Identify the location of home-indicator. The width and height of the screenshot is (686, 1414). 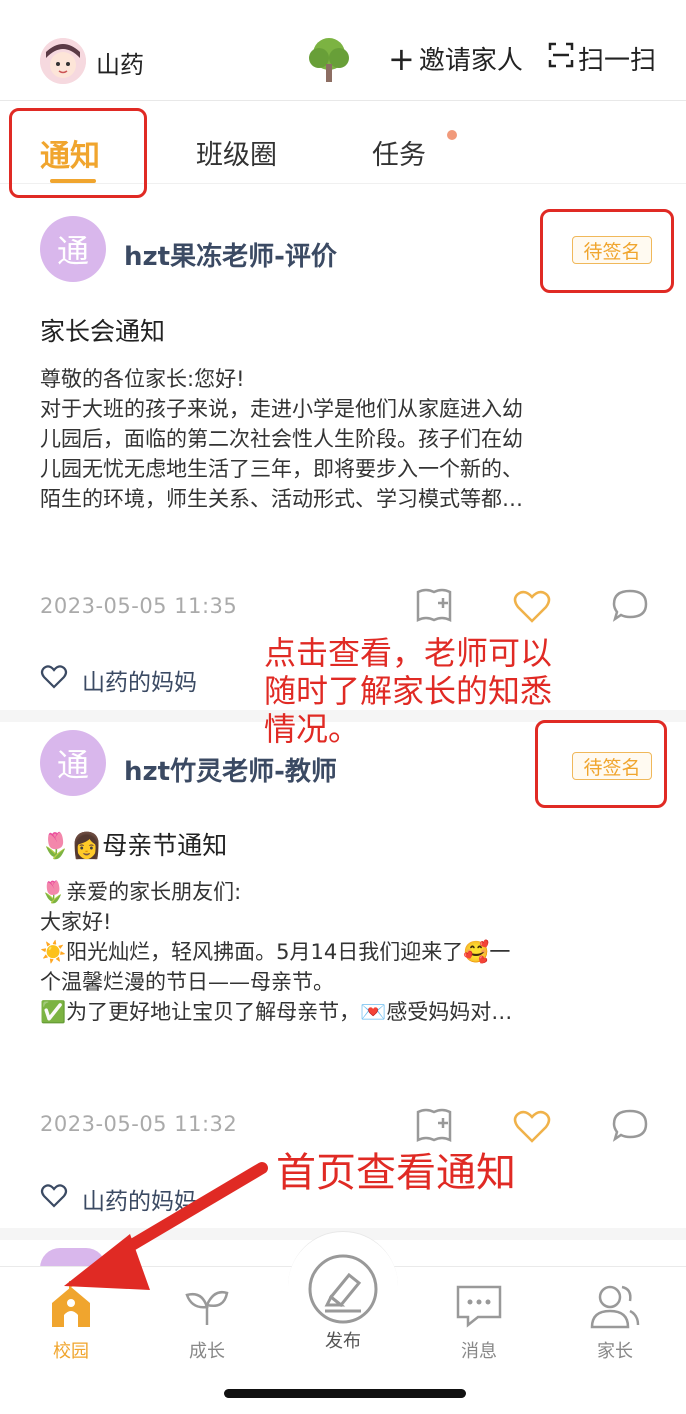
(345, 1393).